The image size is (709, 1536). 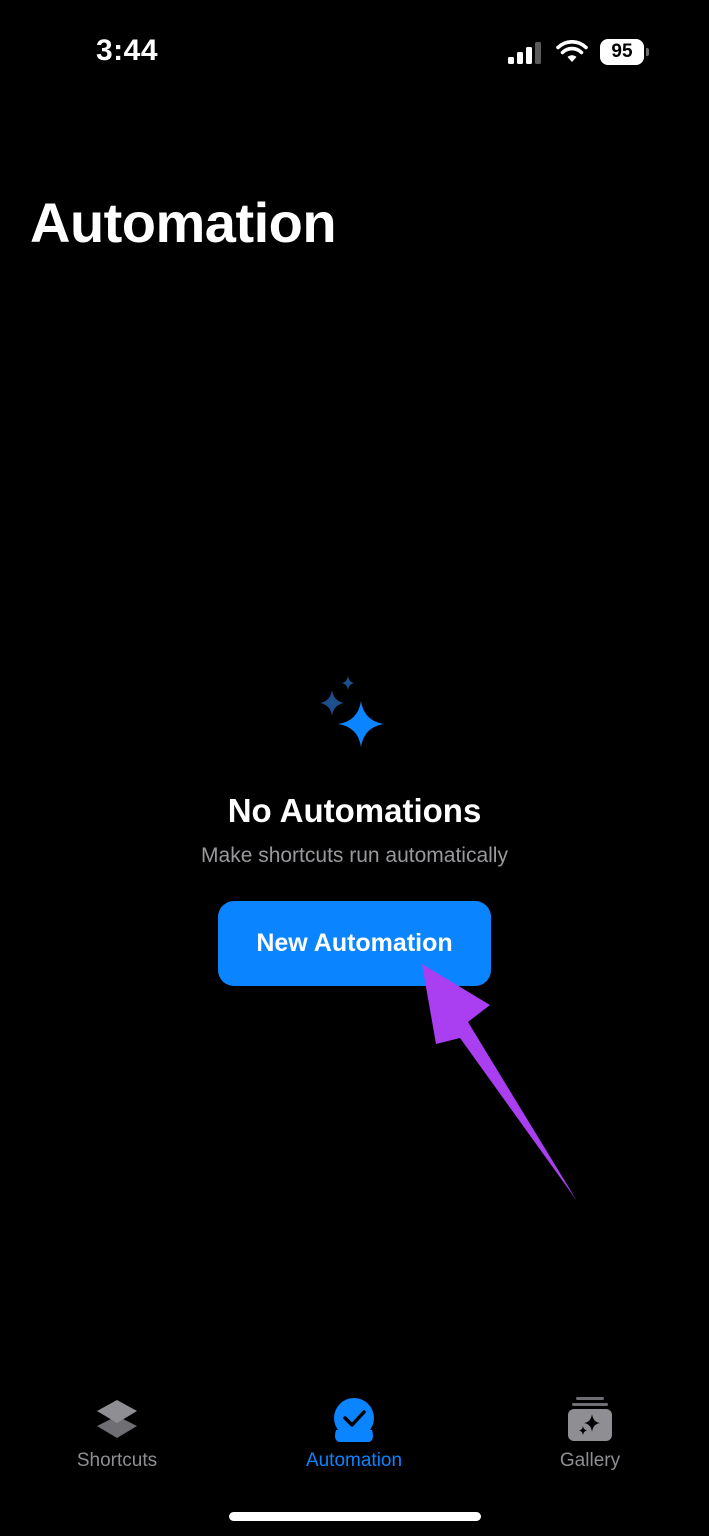 What do you see at coordinates (524, 53) in the screenshot?
I see `signal-icon` at bounding box center [524, 53].